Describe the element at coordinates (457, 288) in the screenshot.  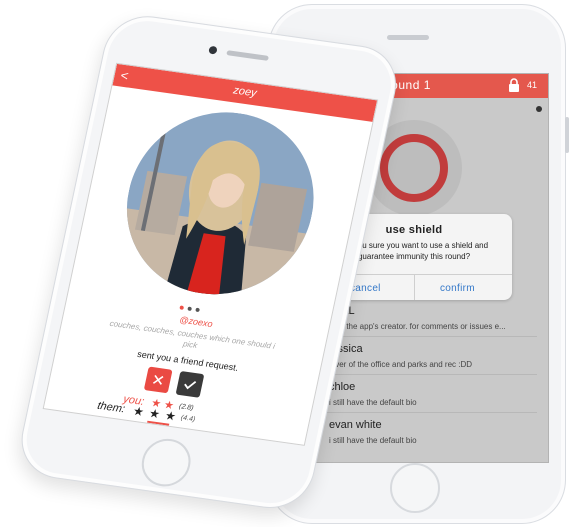
I see `confirm-button: confirm` at that location.